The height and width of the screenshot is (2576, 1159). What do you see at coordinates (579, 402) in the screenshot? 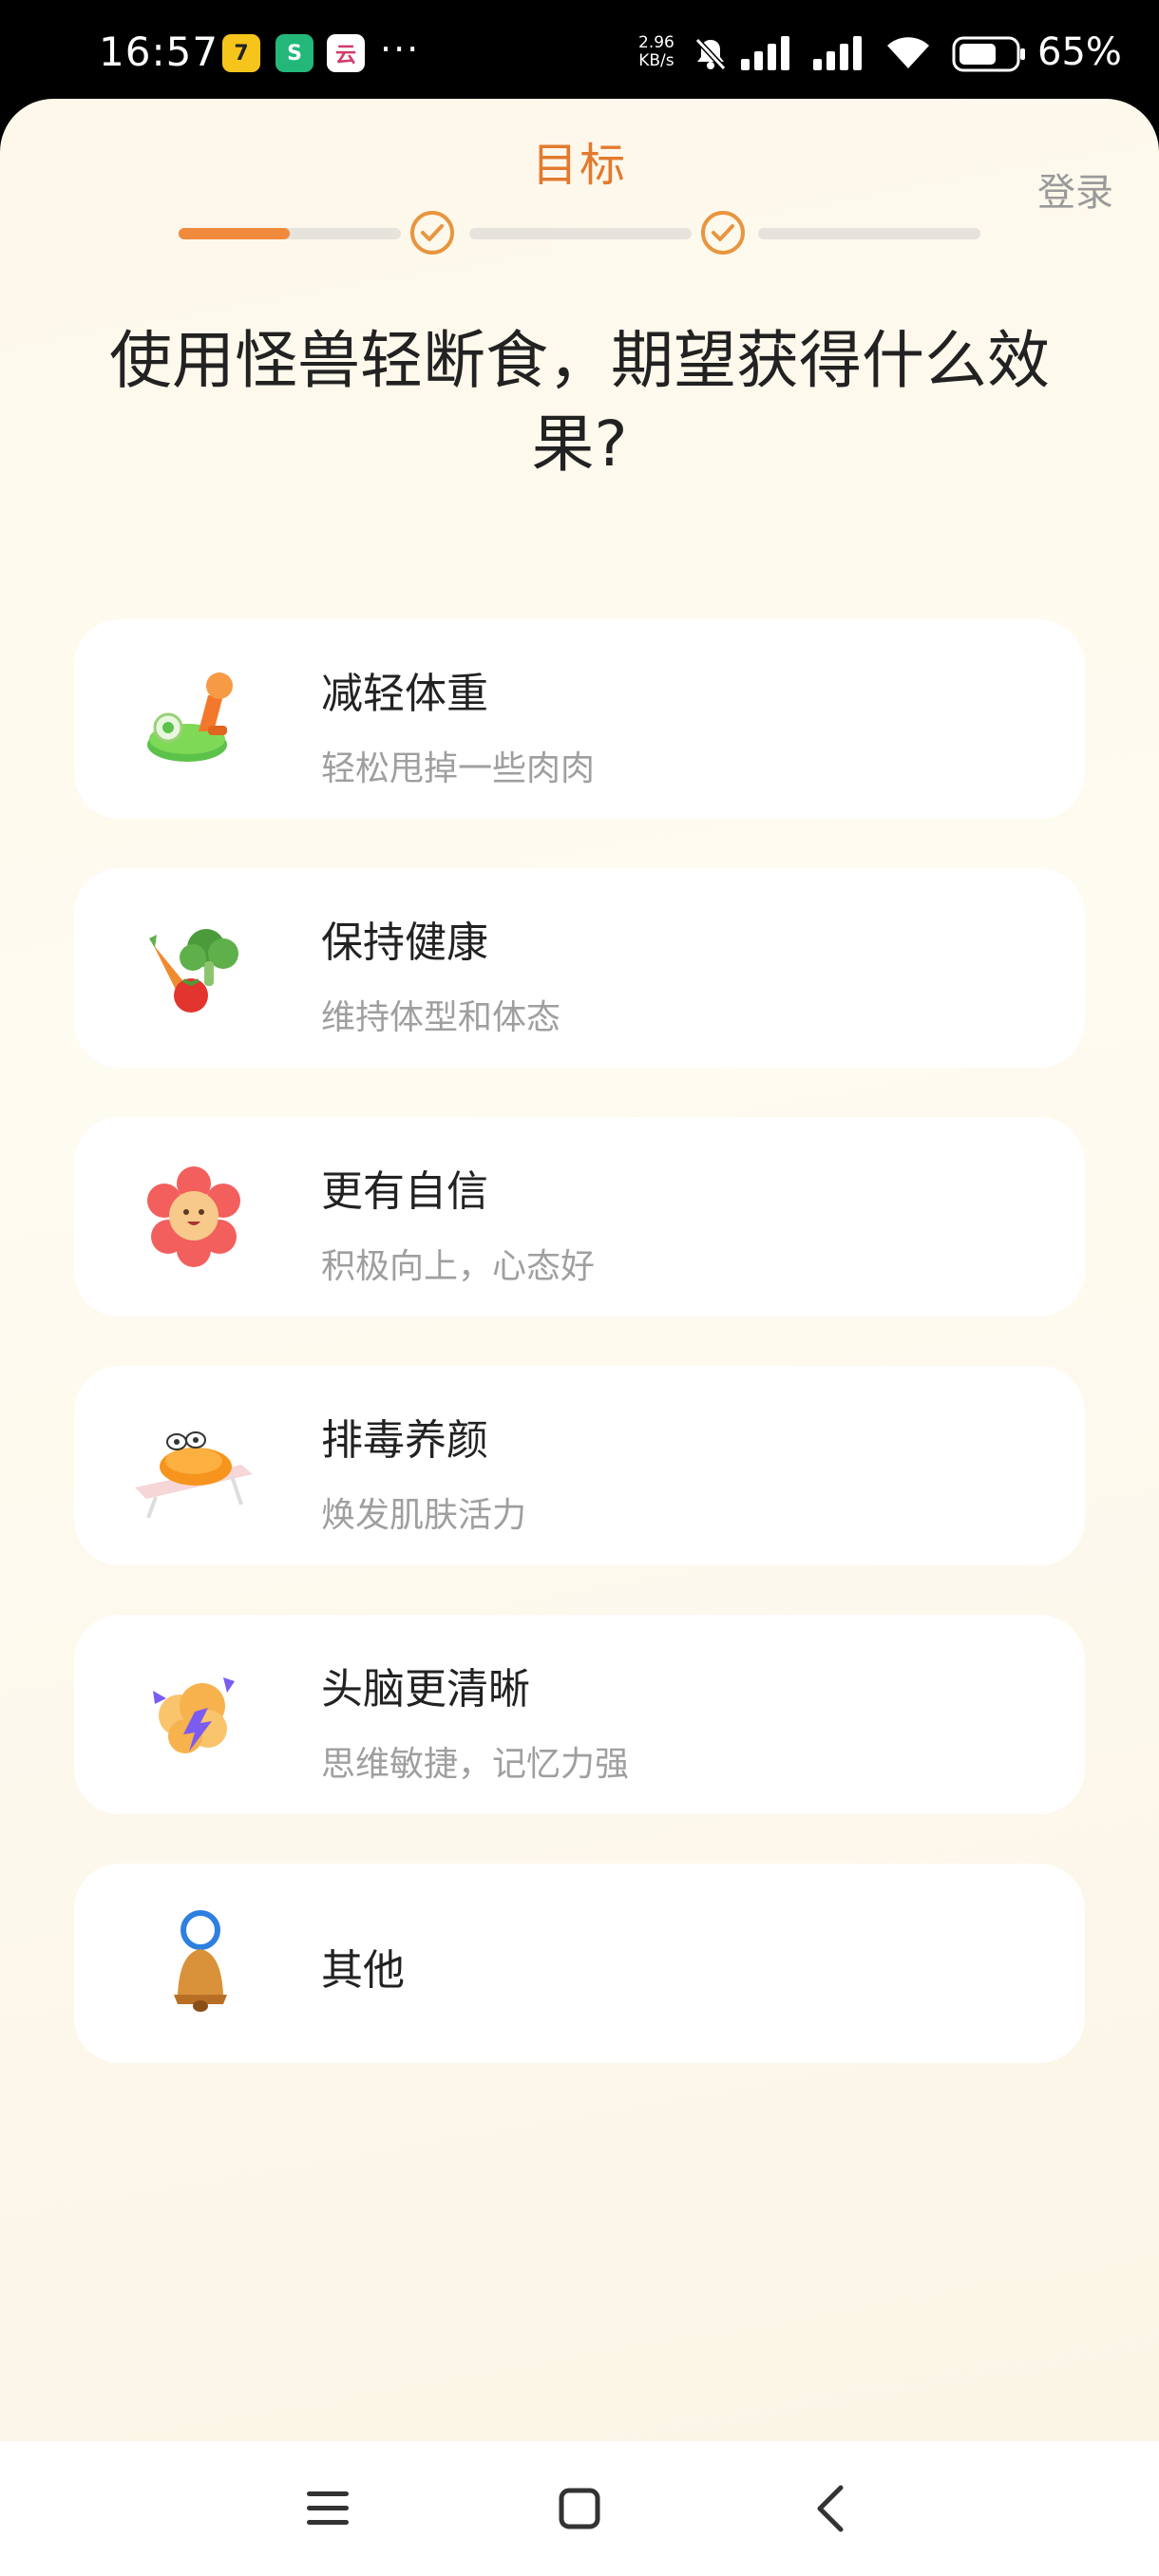
I see `question-title: 使用怪兽轻断食，期望获得什么效果?` at bounding box center [579, 402].